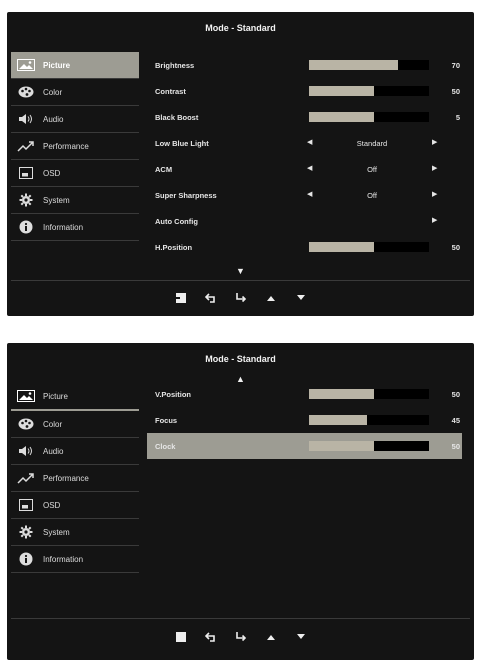  Describe the element at coordinates (304, 65) in the screenshot. I see `setting-brightness: Brightness 70` at that location.